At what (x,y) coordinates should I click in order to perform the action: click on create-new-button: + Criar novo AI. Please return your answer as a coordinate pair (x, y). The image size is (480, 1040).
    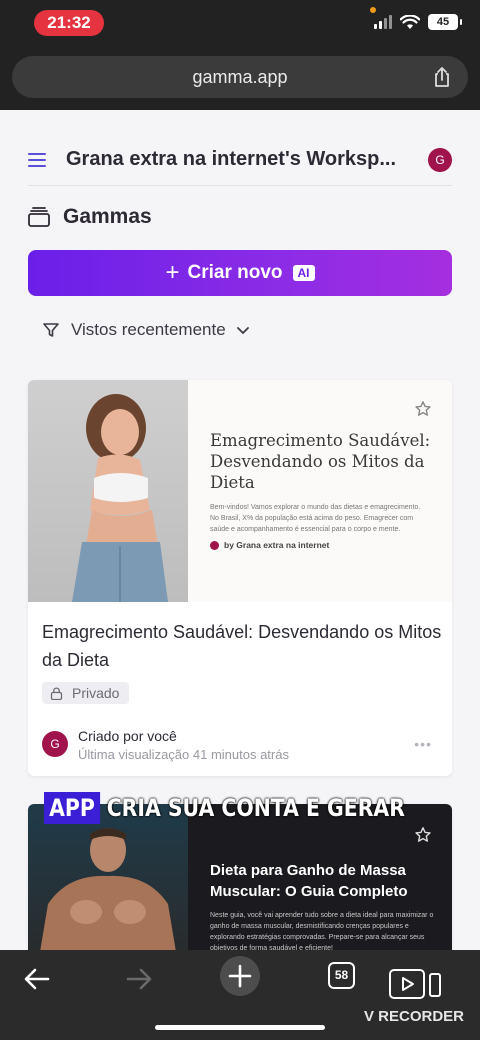
    Looking at the image, I should click on (240, 273).